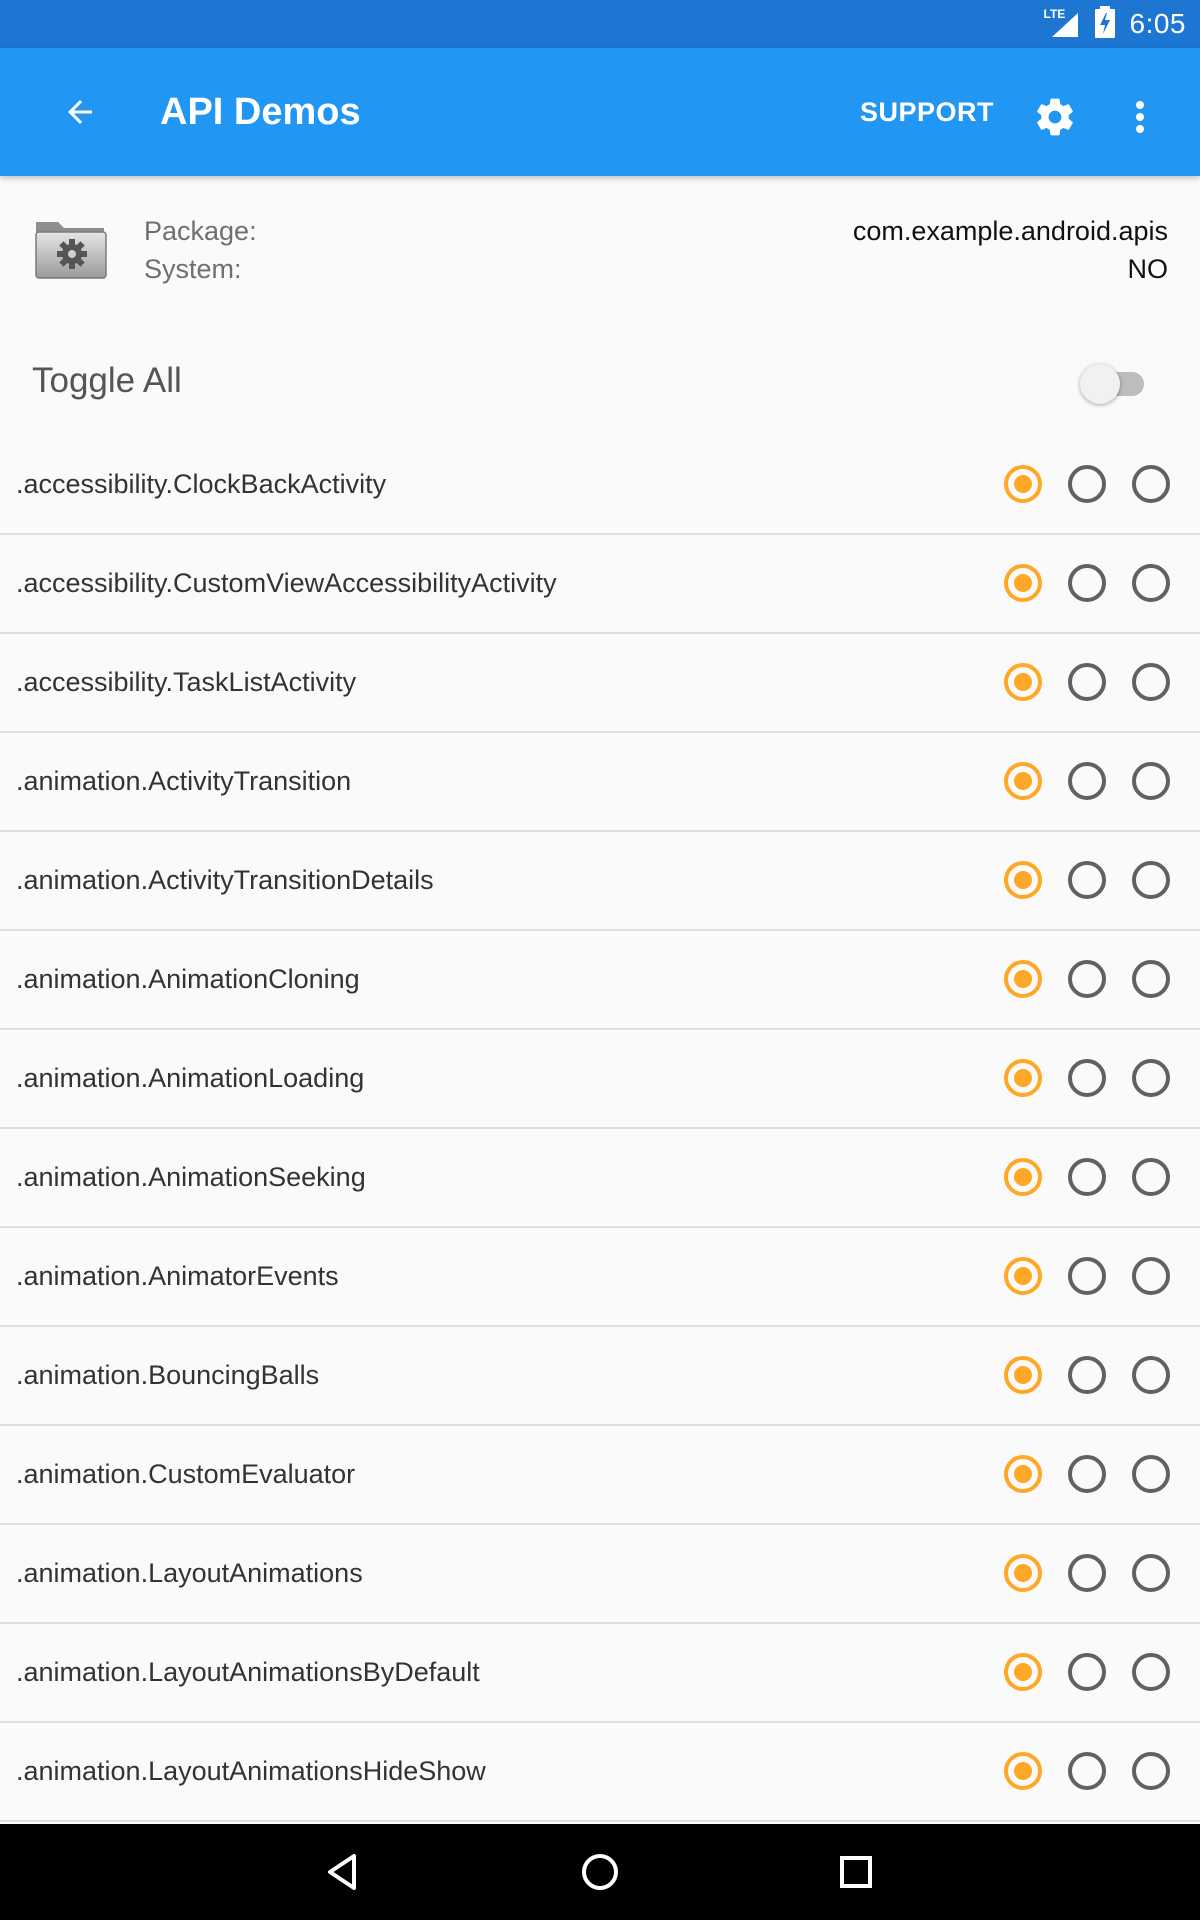  Describe the element at coordinates (1010, 231) in the screenshot. I see `package-value: com.example.android.apis` at that location.